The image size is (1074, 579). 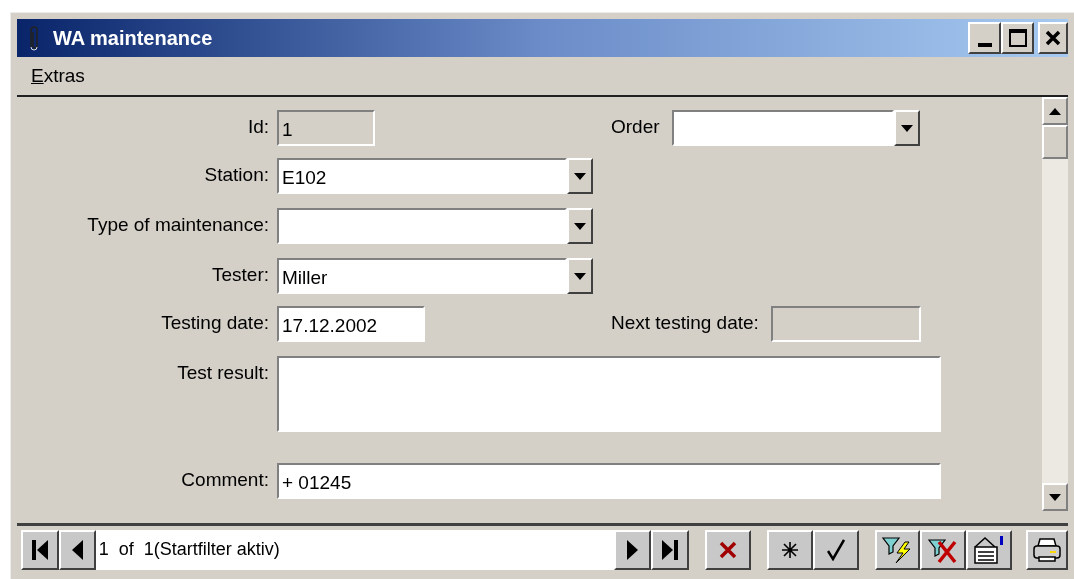 I want to click on scroll-down-button, so click(x=1055, y=497).